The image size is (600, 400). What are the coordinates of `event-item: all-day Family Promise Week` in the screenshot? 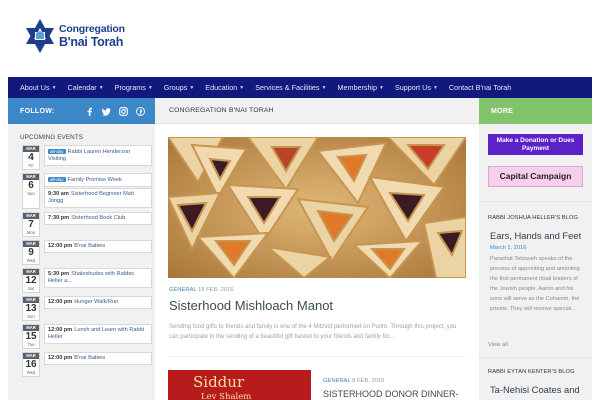 It's located at (98, 180).